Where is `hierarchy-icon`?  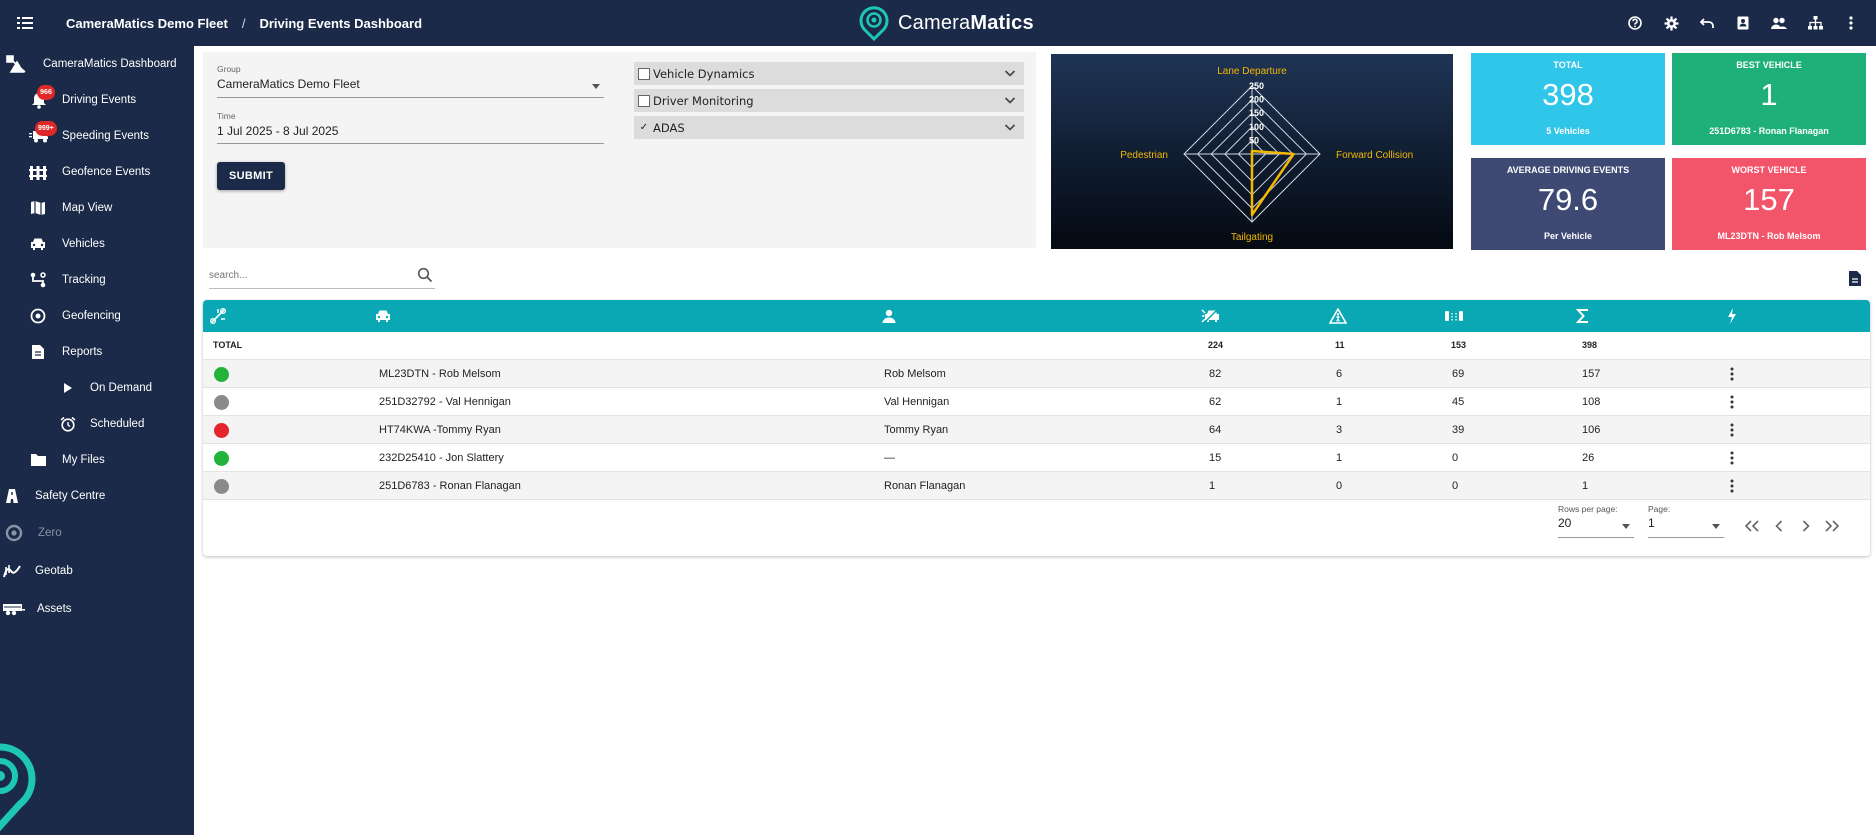
hierarchy-icon is located at coordinates (1815, 23).